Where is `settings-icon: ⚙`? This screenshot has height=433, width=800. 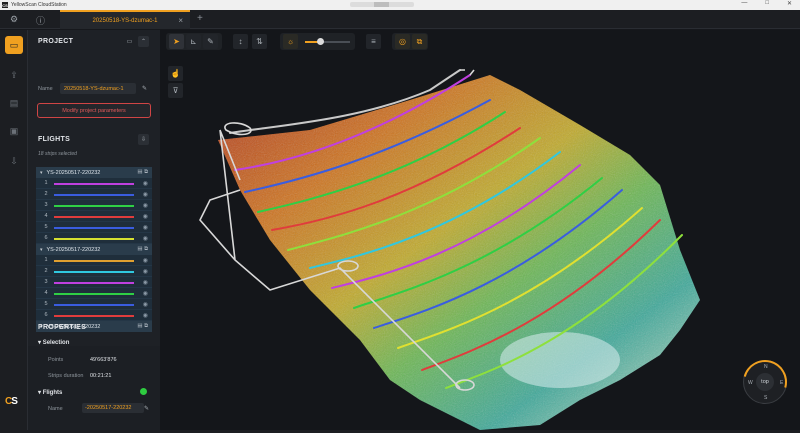 settings-icon: ⚙ is located at coordinates (14, 19).